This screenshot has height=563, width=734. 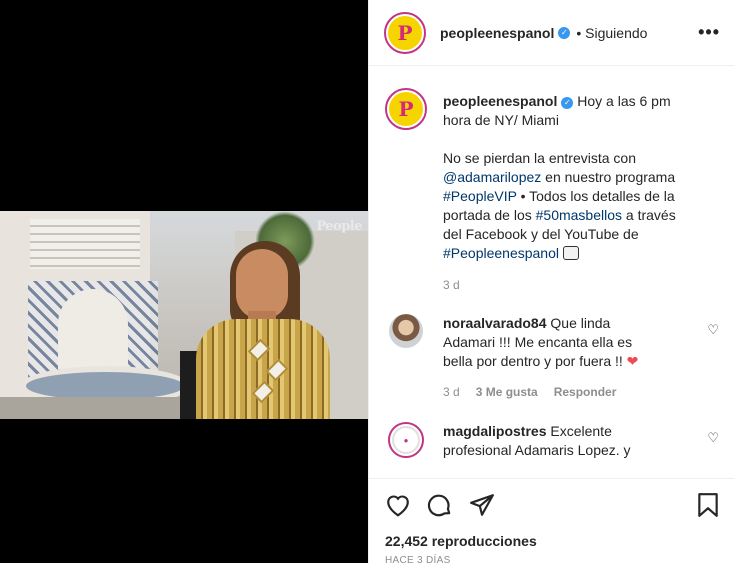 I want to click on author-username: peopleenespanol, so click(x=497, y=33).